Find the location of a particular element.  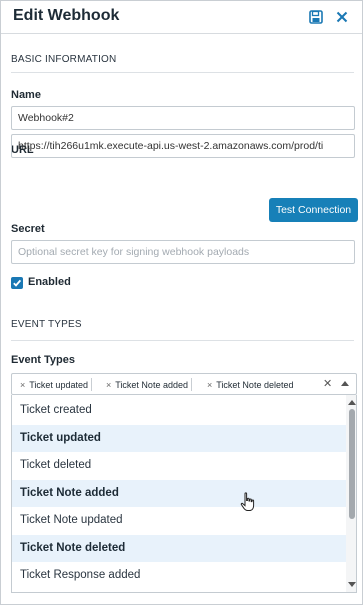

scroll-up-icon is located at coordinates (352, 402).